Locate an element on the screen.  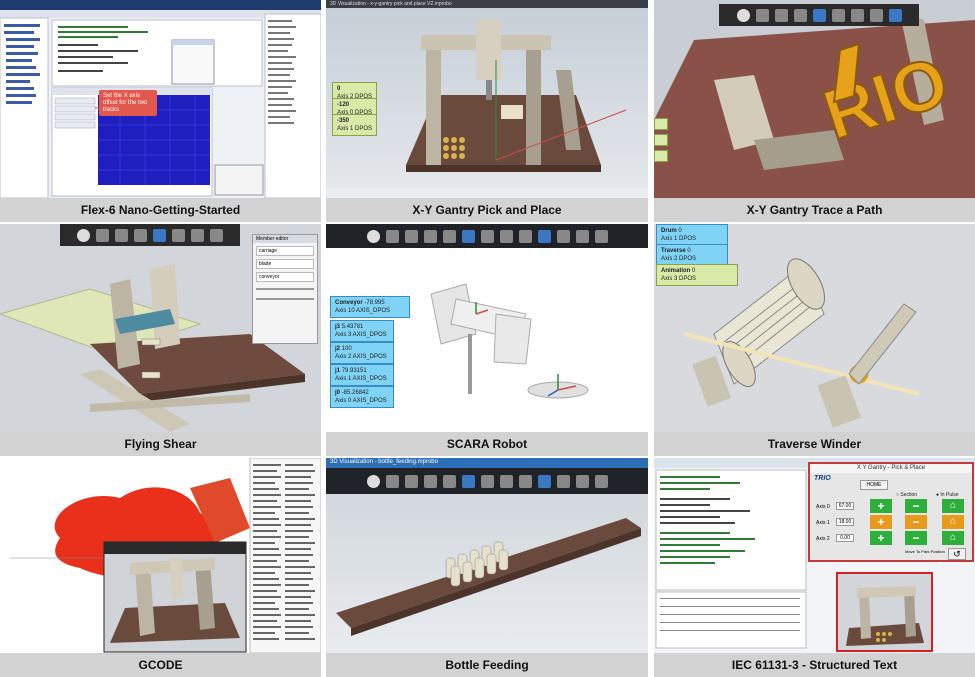
axis-name: Axis 3 AXIS_DPOS is located at coordinates (361, 335).